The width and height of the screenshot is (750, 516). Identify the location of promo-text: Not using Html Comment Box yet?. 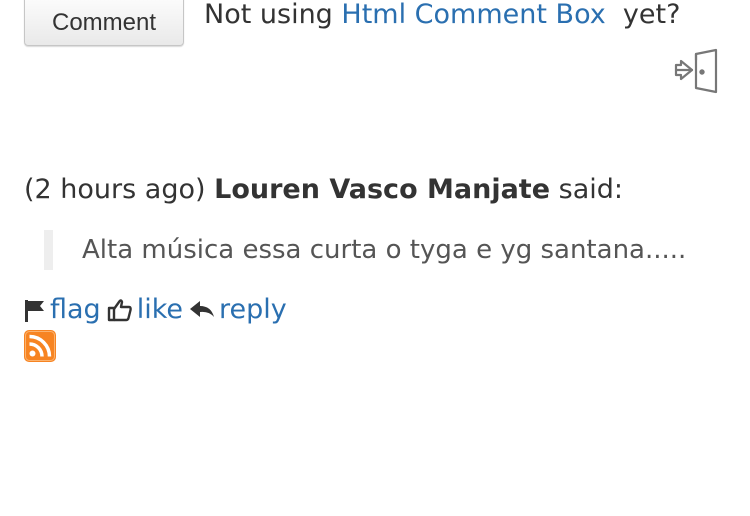
(442, 16).